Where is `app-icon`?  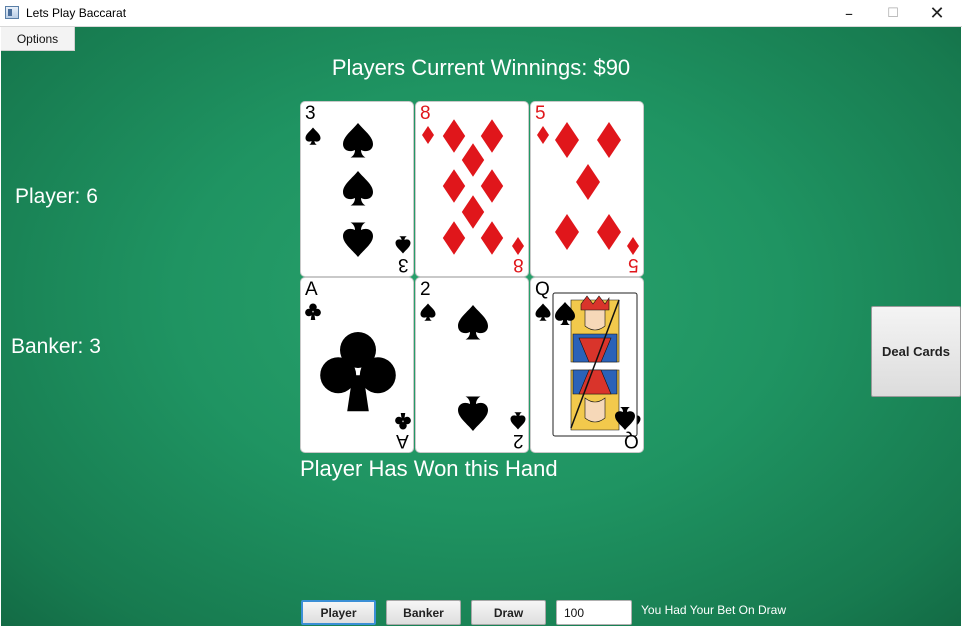 app-icon is located at coordinates (12, 12).